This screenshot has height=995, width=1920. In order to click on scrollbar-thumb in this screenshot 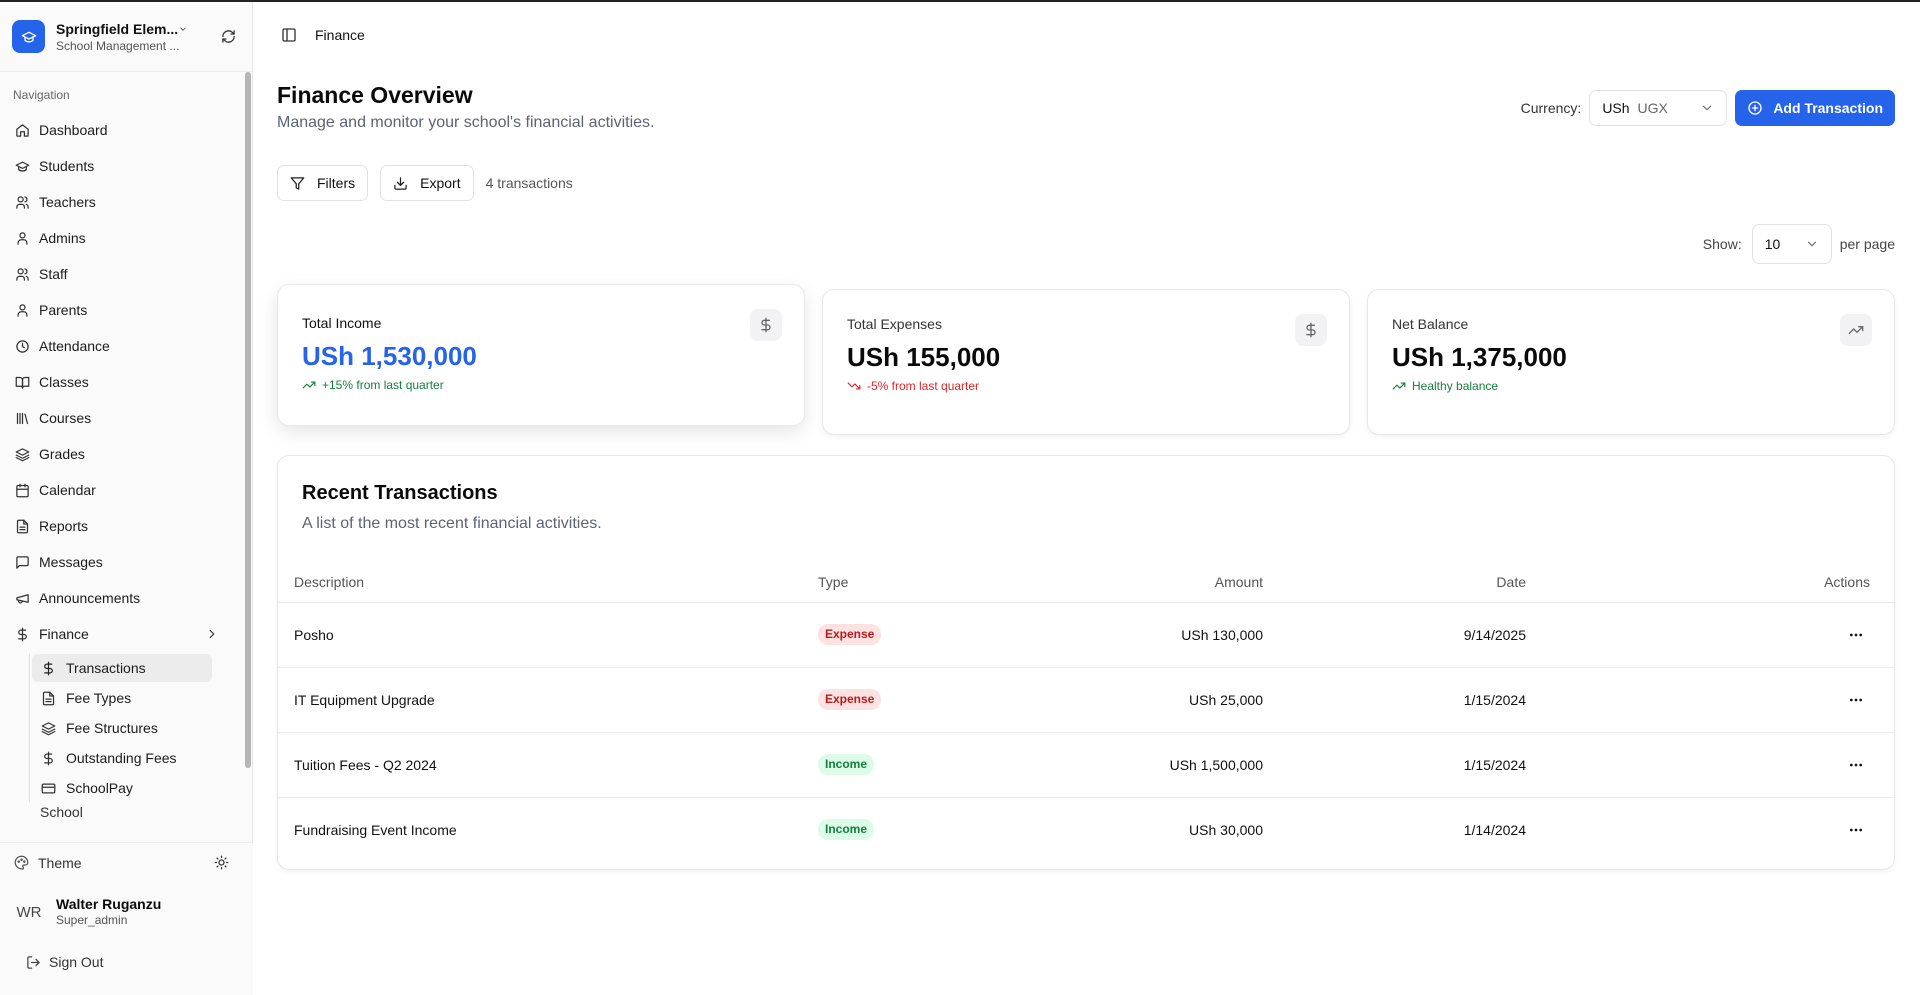, I will do `click(248, 420)`.